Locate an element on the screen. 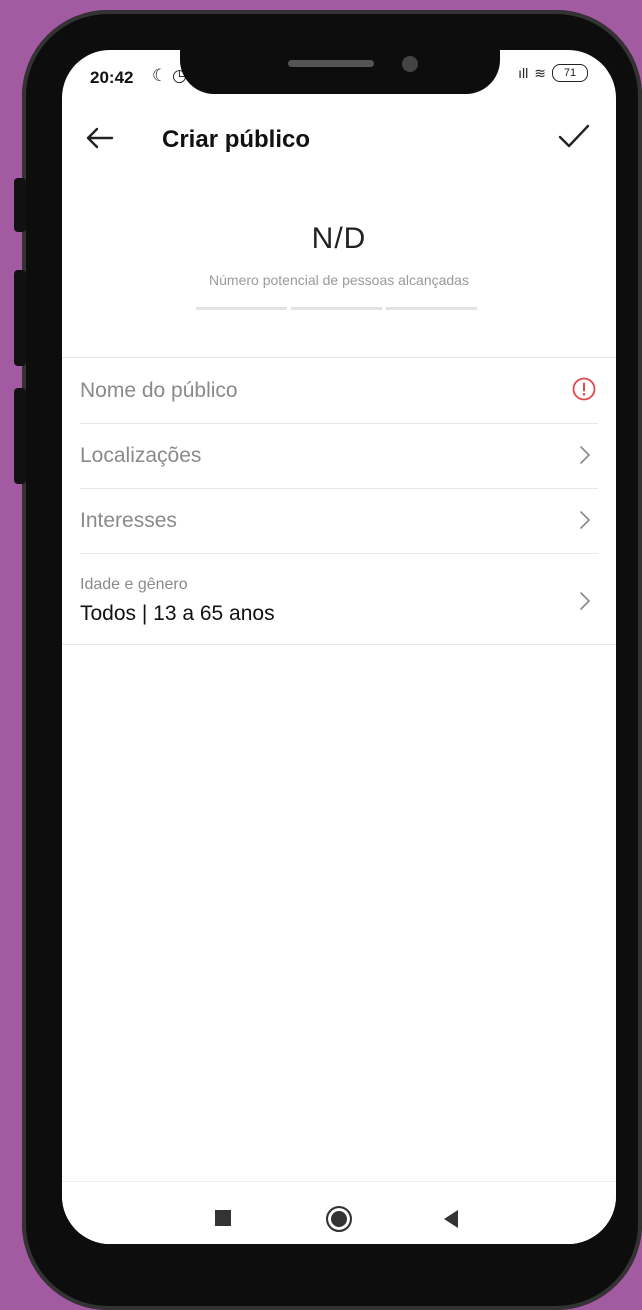 Image resolution: width=642 pixels, height=1310 pixels. confirm-button is located at coordinates (574, 136).